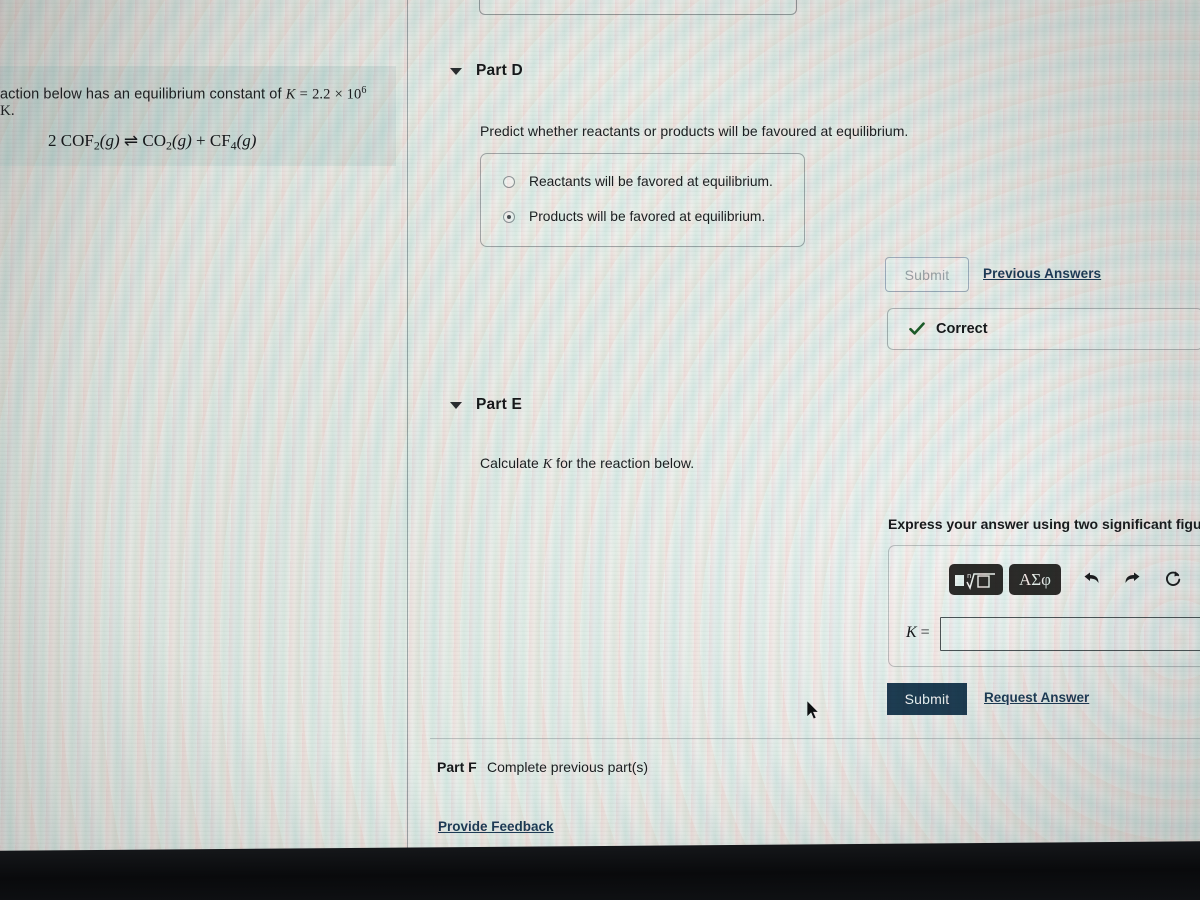  Describe the element at coordinates (568, 767) in the screenshot. I see `part-f-status: Complete previous part(s)` at that location.